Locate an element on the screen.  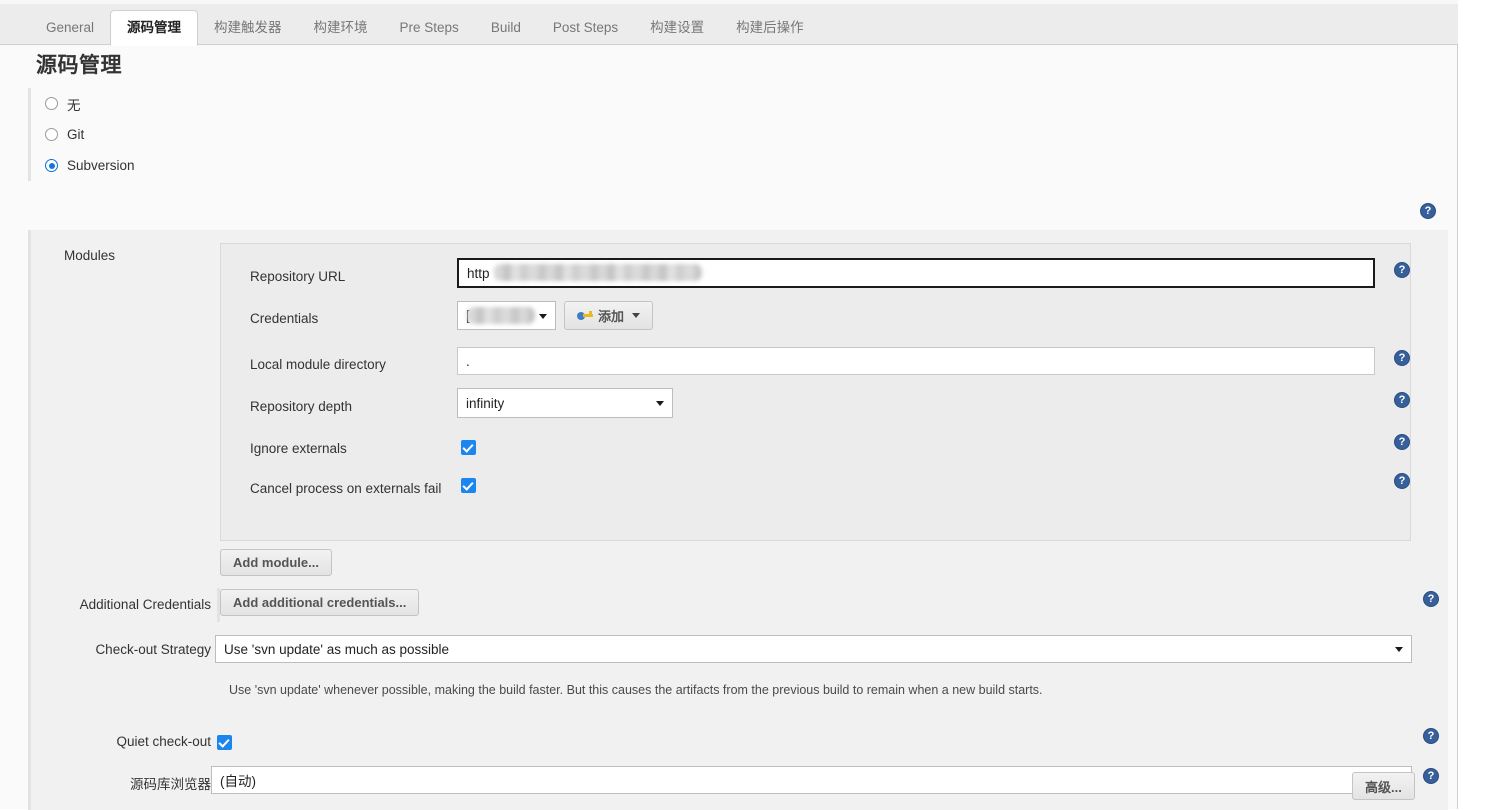
ignore-externals-checkbox is located at coordinates (468, 447).